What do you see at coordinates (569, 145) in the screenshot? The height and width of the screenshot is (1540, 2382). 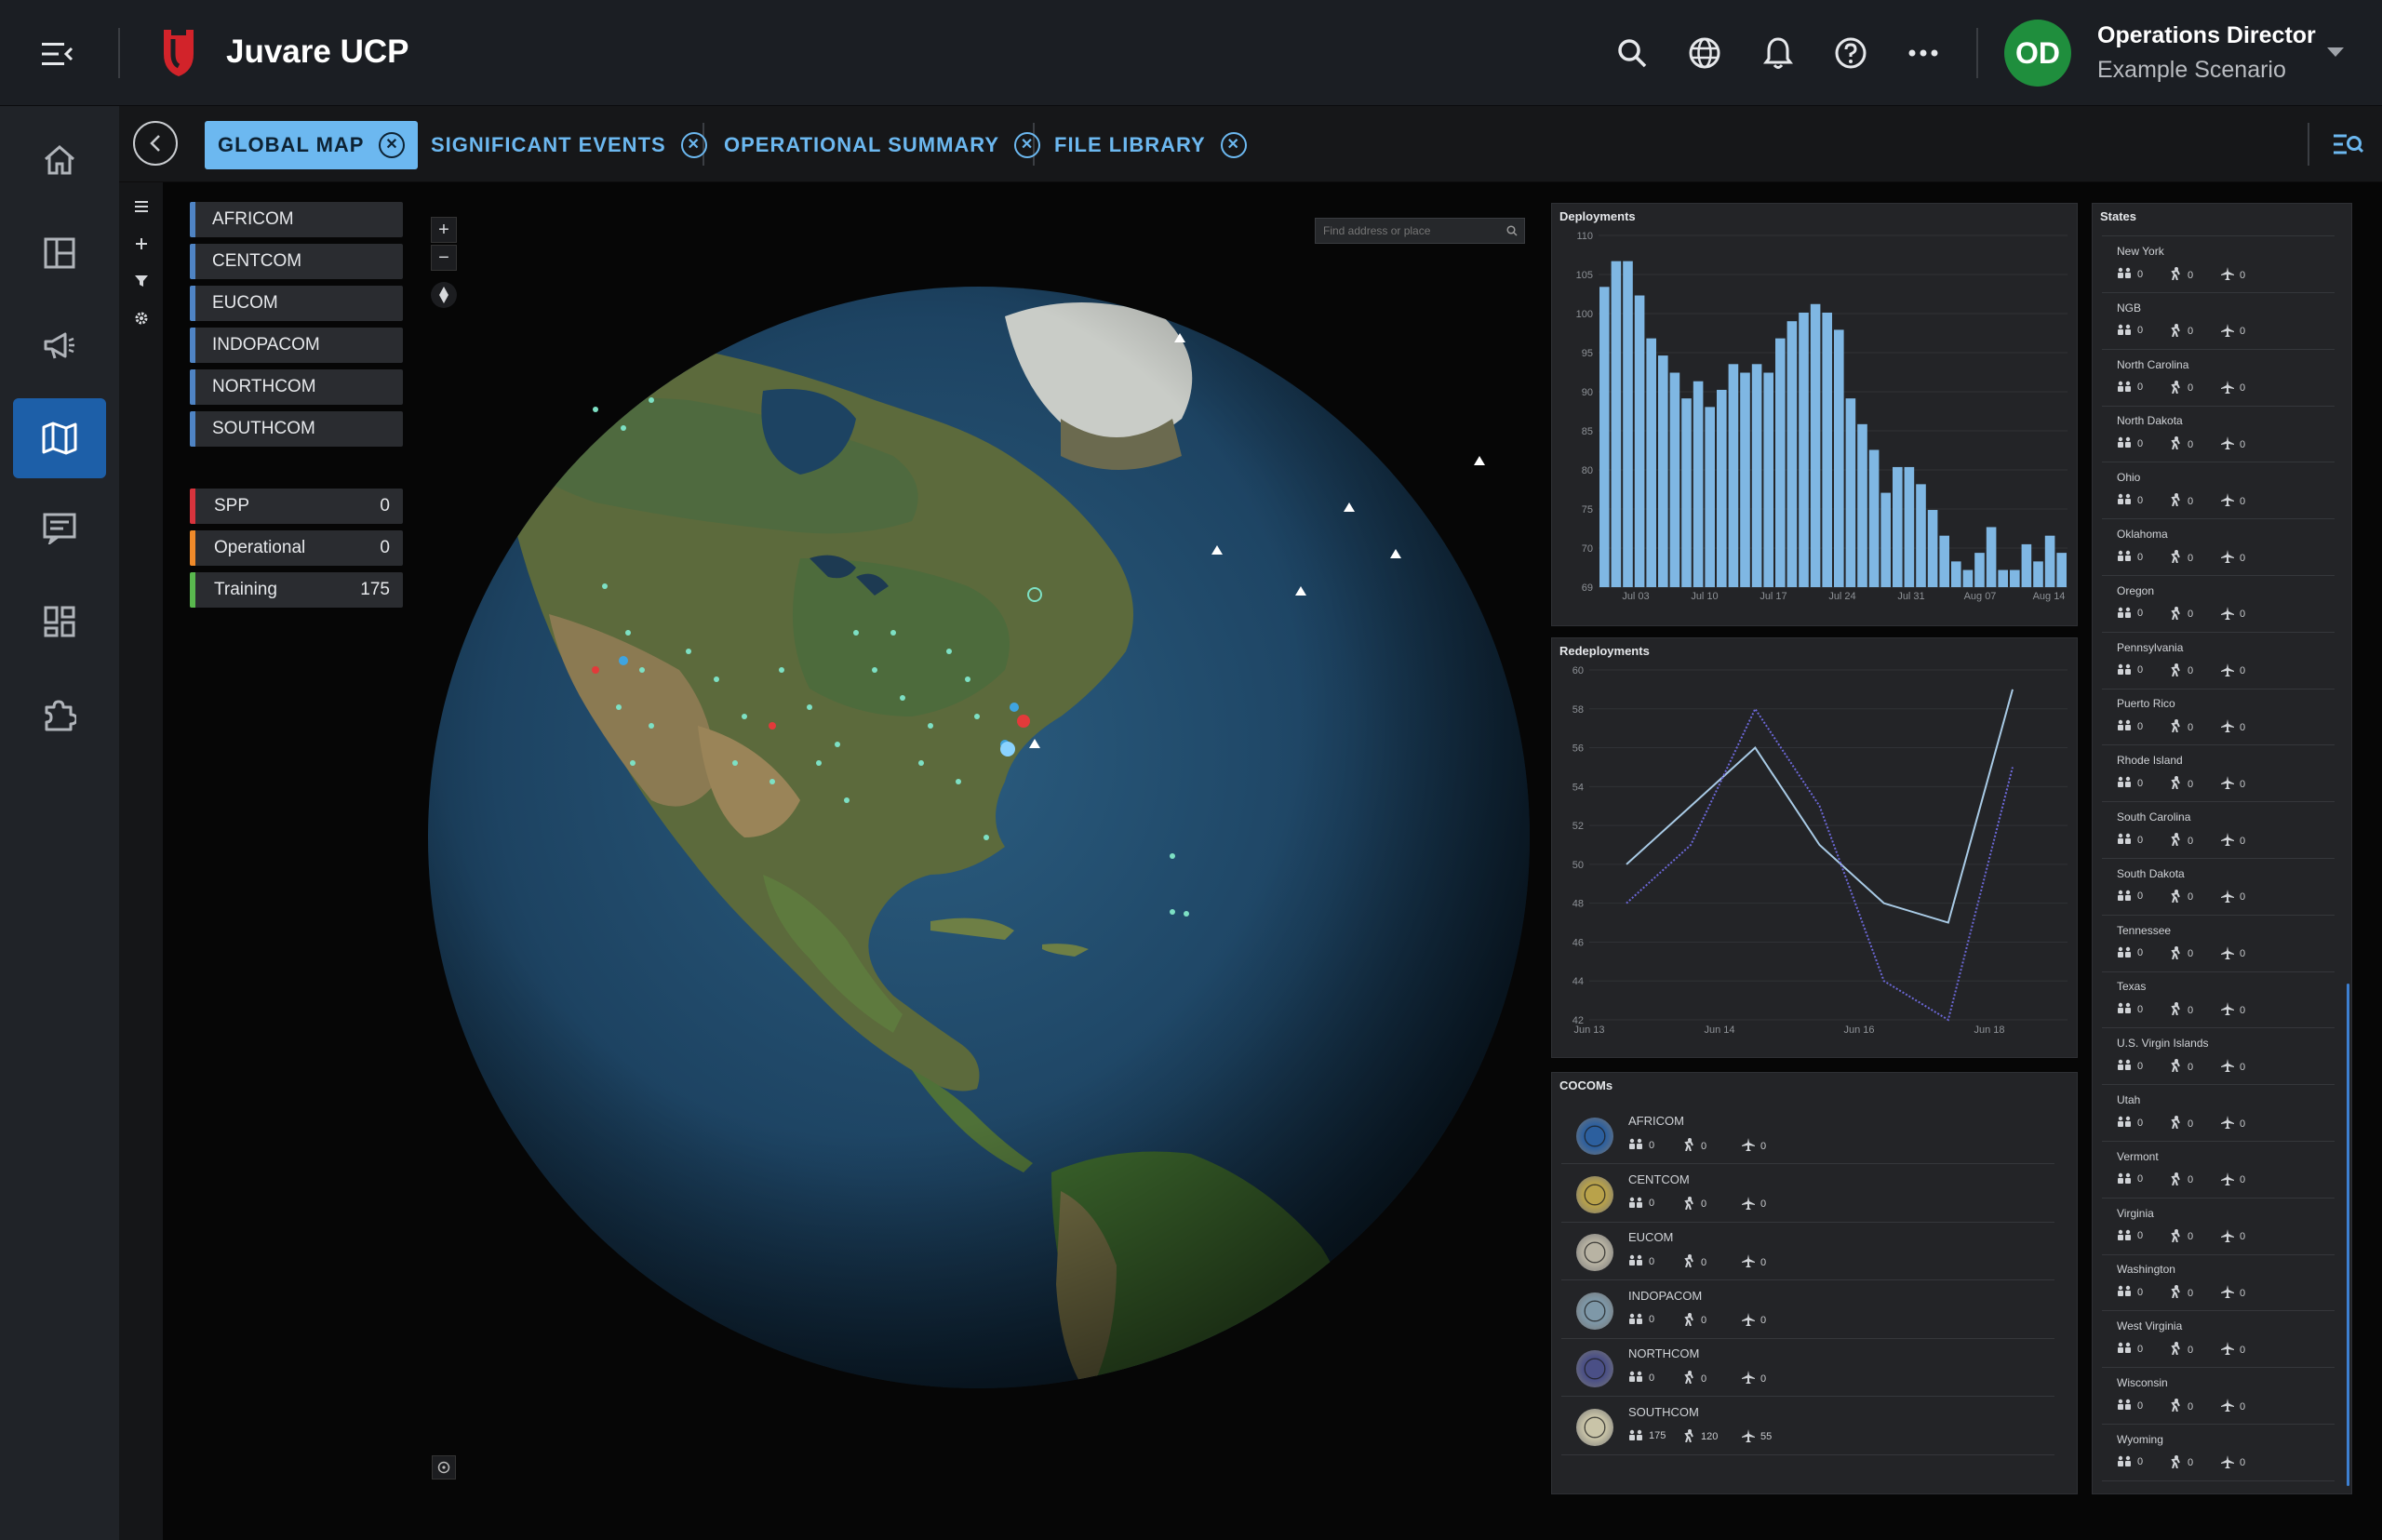 I see `tab-significant-events: SIGNIFICANT EVENTS ✕` at bounding box center [569, 145].